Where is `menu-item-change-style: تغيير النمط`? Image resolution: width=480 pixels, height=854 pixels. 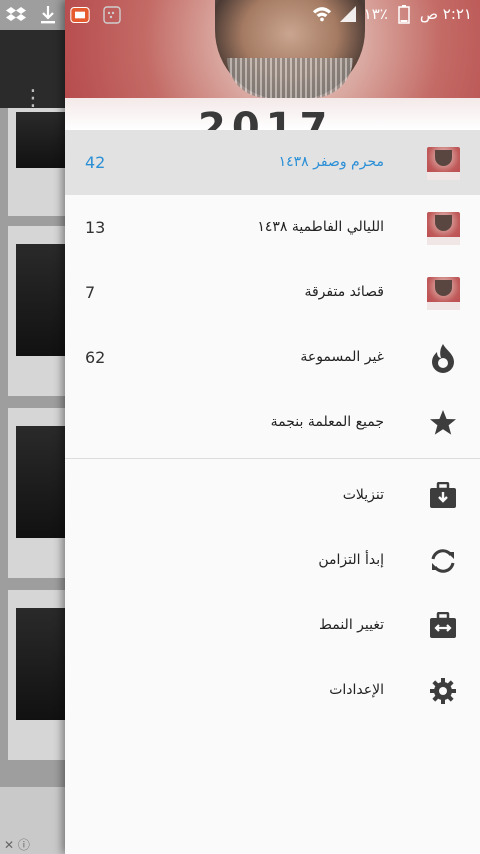 menu-item-change-style: تغيير النمط is located at coordinates (272, 625).